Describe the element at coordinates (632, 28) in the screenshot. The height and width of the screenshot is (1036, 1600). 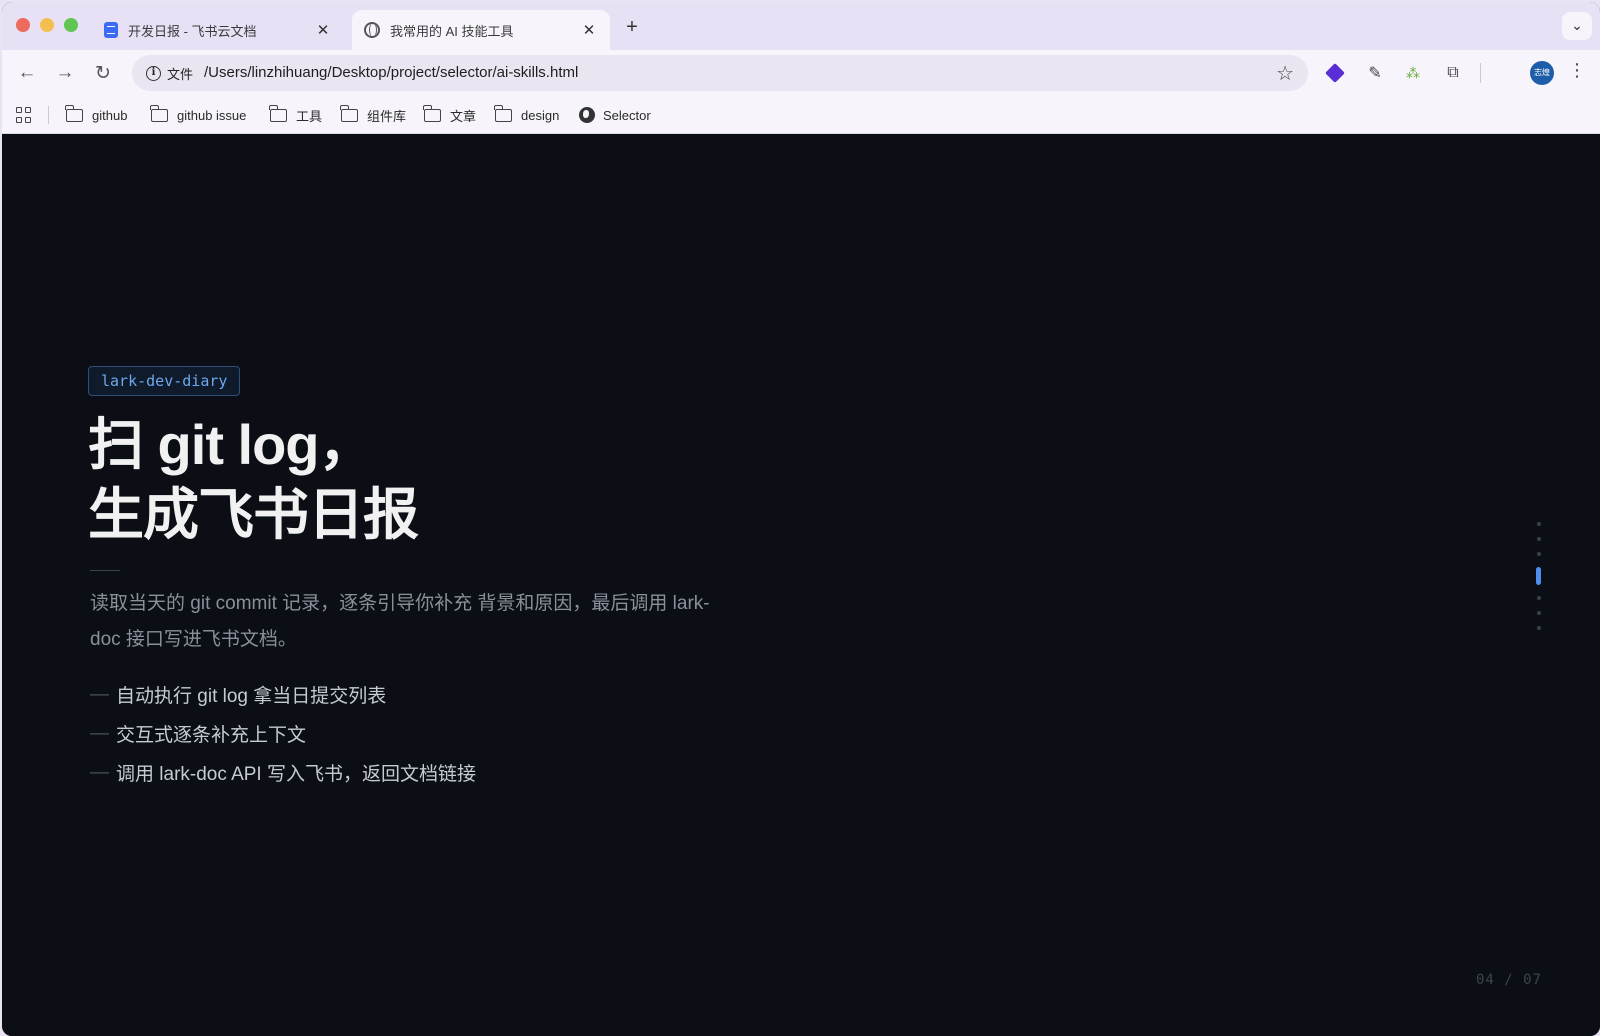
I see `new-tab-button: +` at that location.